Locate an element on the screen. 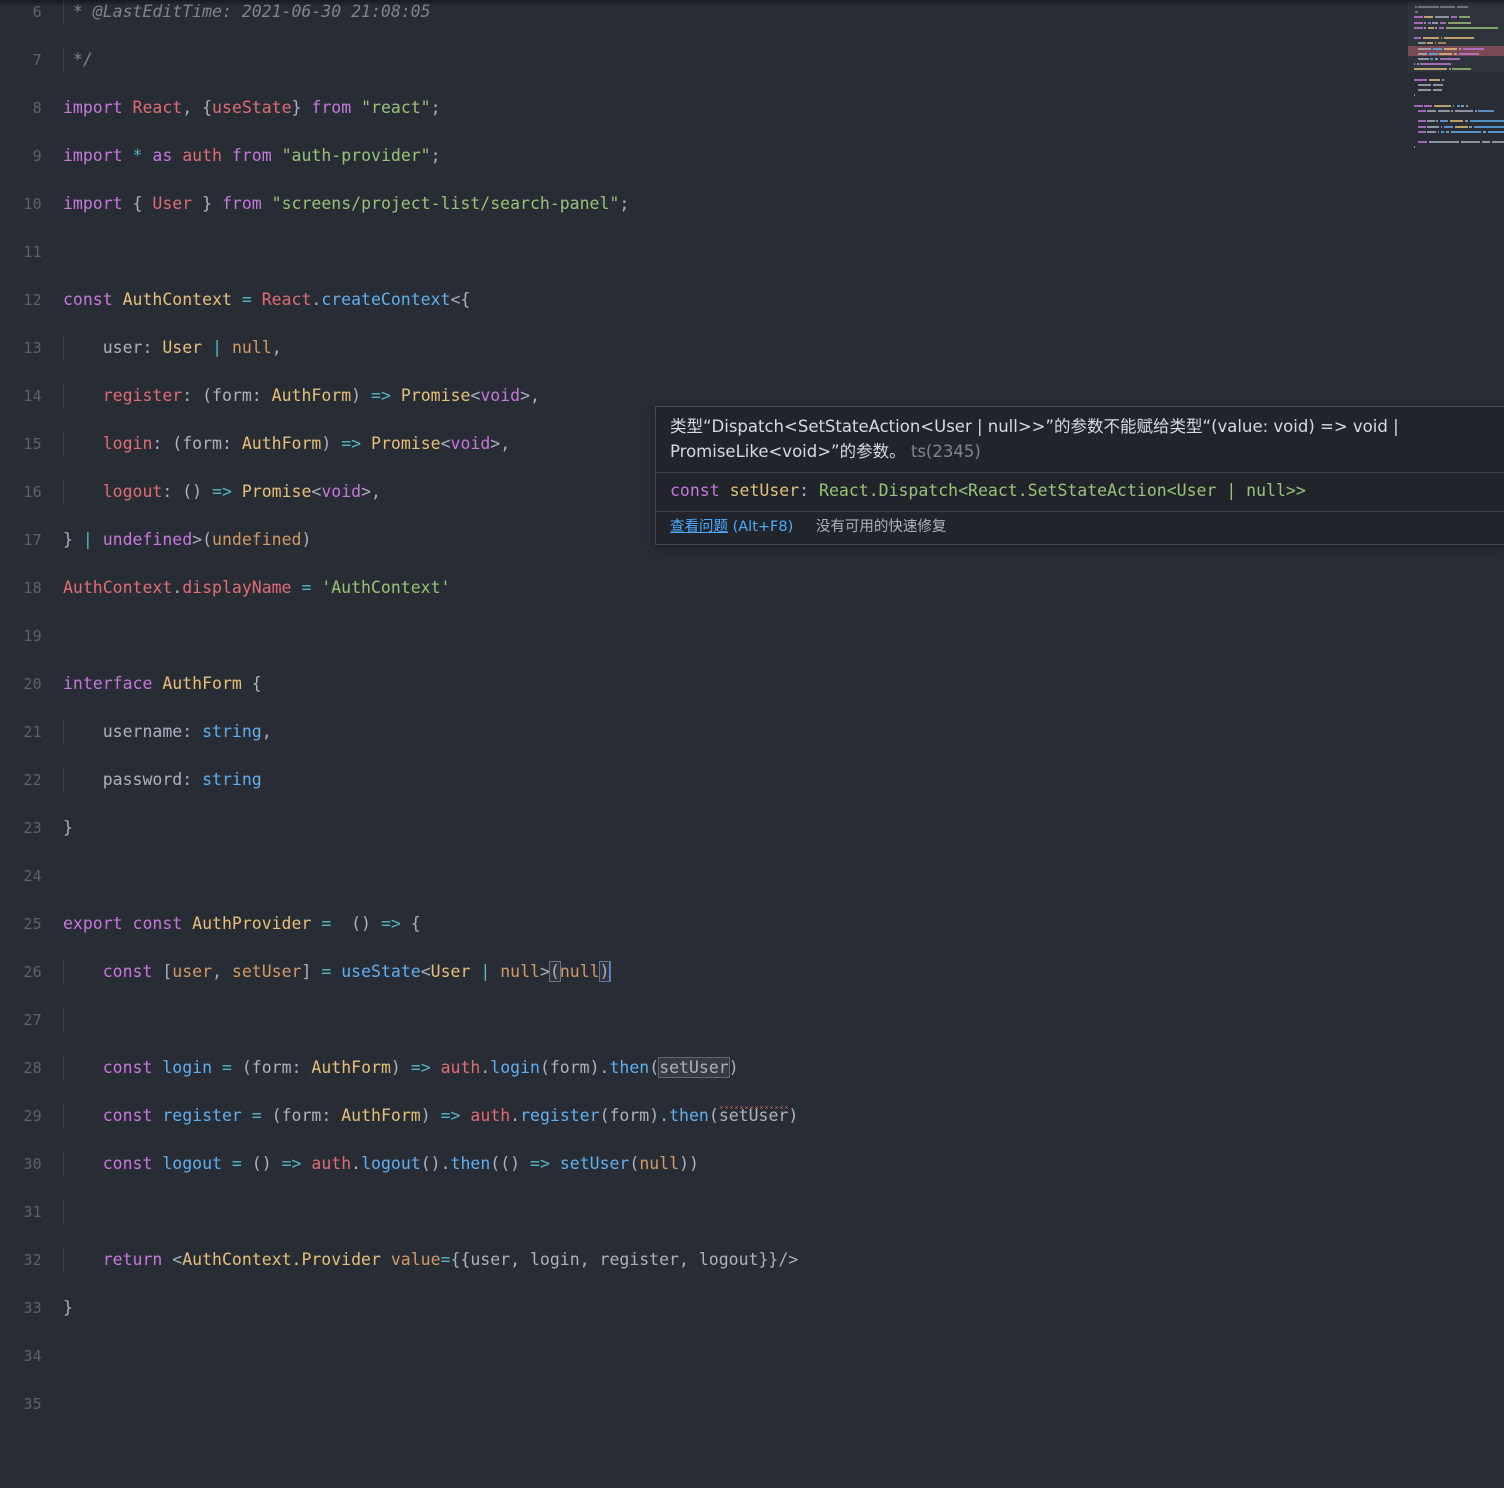 This screenshot has height=1488, width=1504. line-number: 24 is located at coordinates (32, 876).